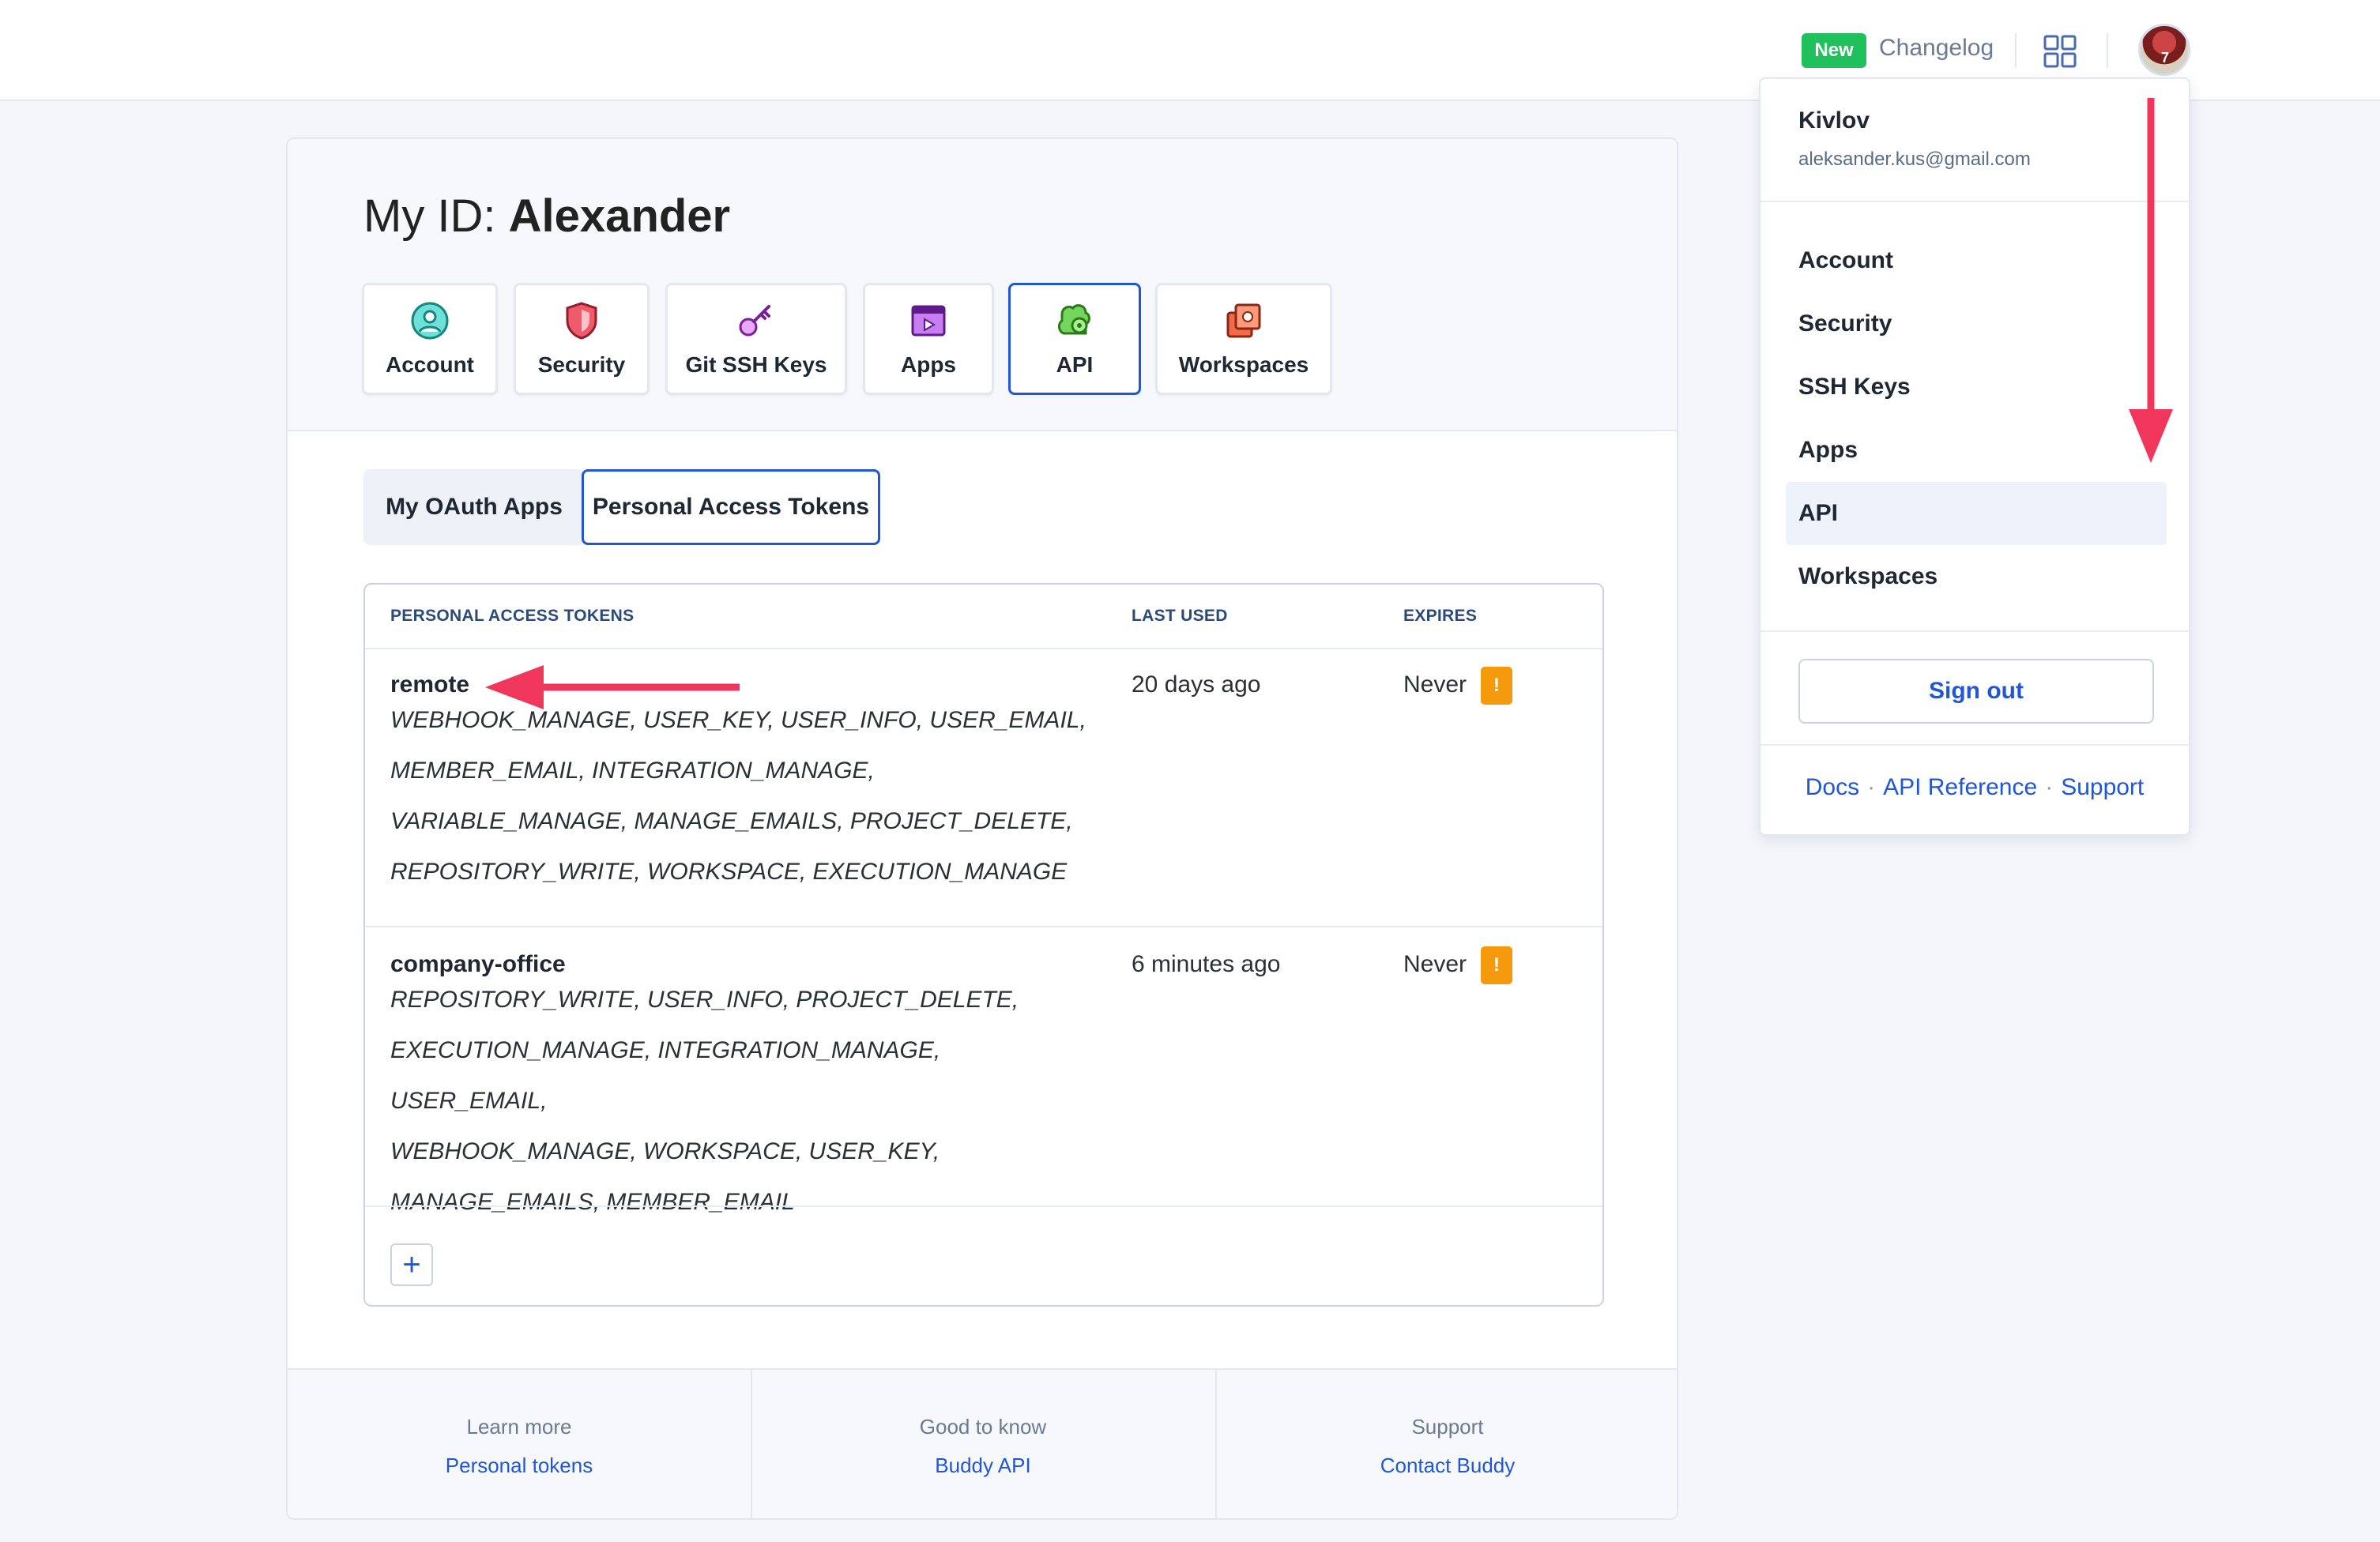 This screenshot has width=2380, height=1542. What do you see at coordinates (430, 364) in the screenshot?
I see `tab-label: Account` at bounding box center [430, 364].